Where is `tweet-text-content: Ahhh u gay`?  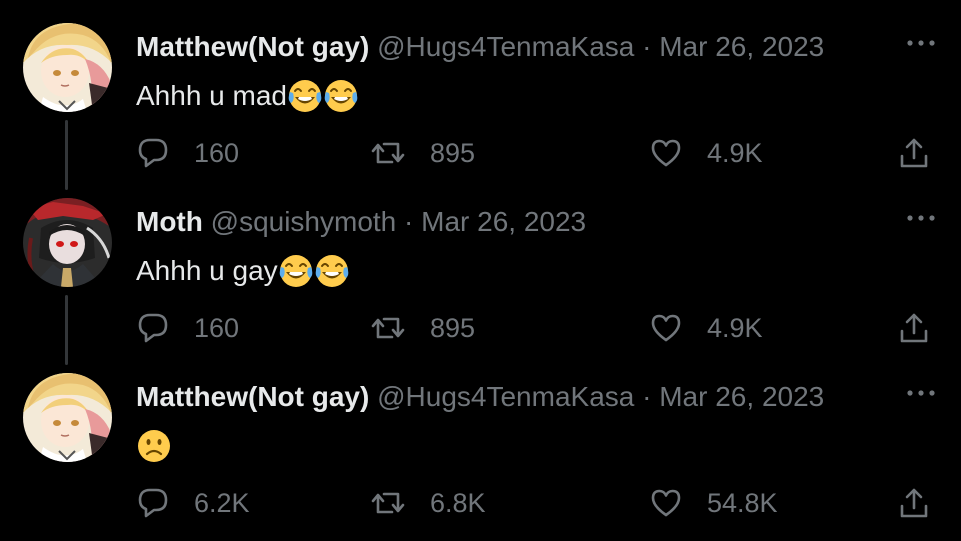 tweet-text-content: Ahhh u gay is located at coordinates (207, 270).